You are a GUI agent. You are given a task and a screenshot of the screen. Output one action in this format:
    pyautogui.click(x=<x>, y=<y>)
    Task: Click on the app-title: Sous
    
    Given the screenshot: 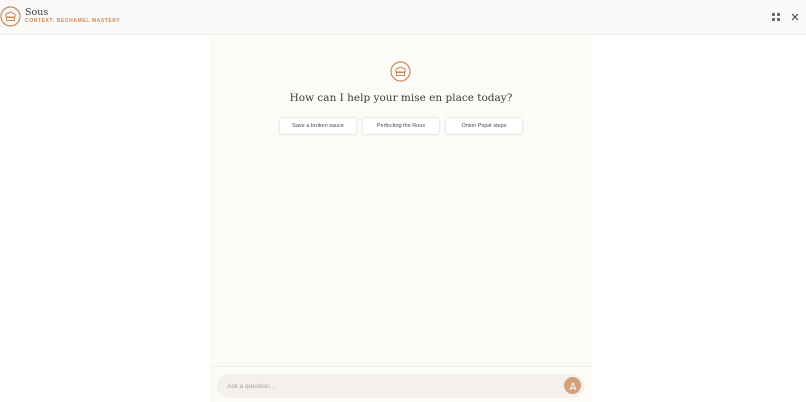 What is the action you would take?
    pyautogui.click(x=37, y=12)
    